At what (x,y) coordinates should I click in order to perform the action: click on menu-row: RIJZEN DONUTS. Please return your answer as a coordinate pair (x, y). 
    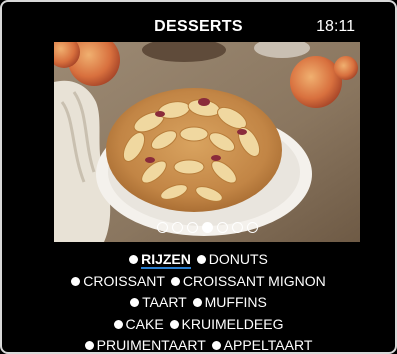
    Looking at the image, I should click on (198, 260).